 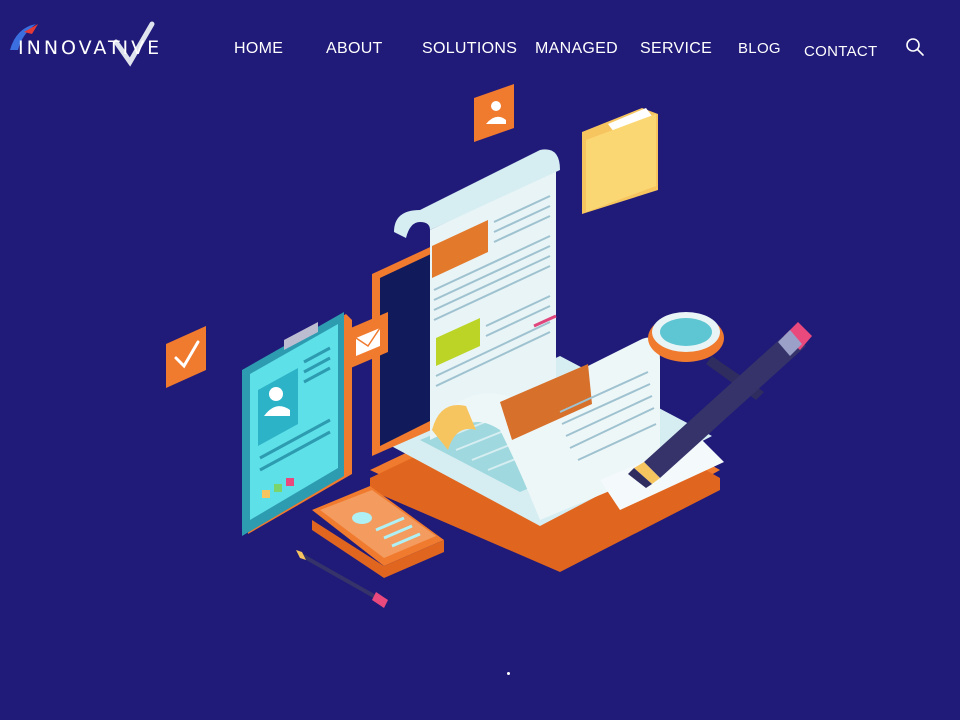 I want to click on nav-managed: MANAGED, so click(x=576, y=49).